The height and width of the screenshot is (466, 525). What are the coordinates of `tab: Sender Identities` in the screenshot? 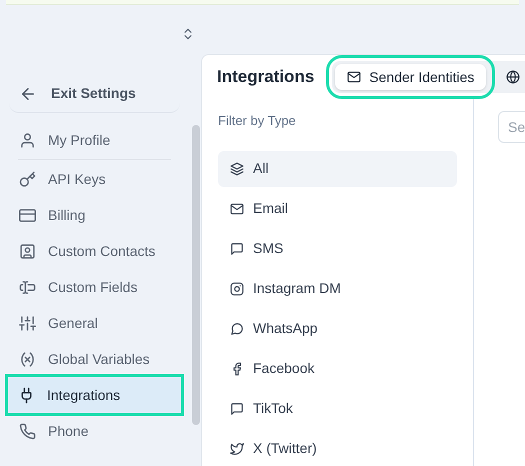 It's located at (410, 77).